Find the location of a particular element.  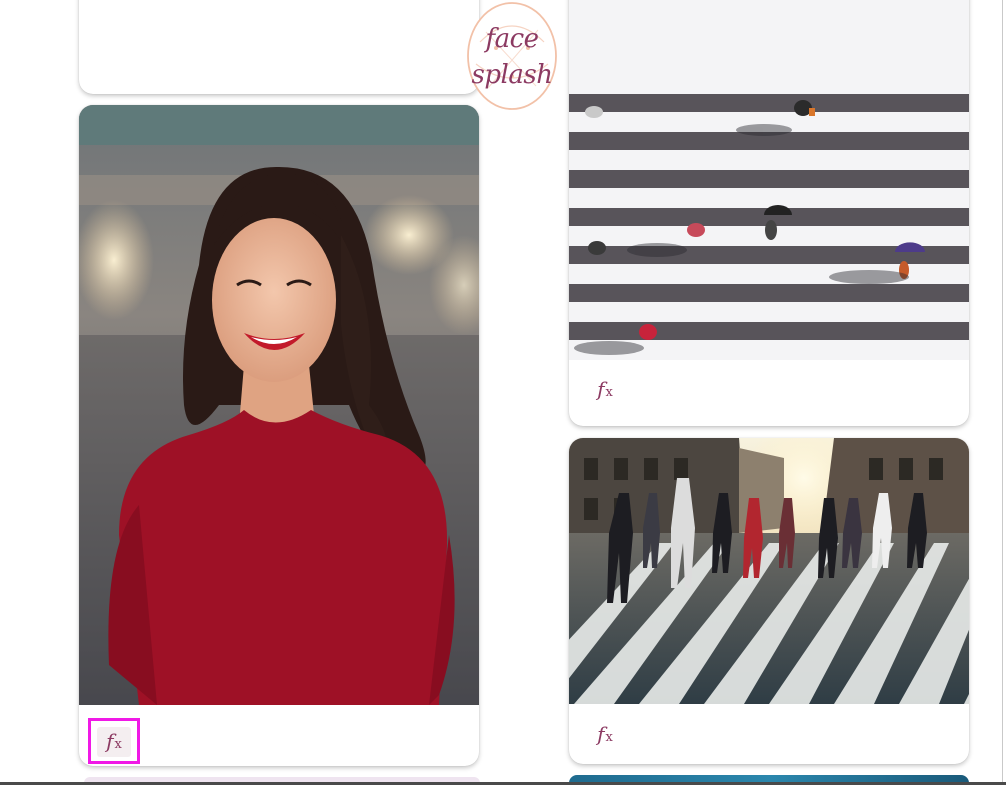

face-effects-button-highlighted-label: fx is located at coordinates (114, 741).